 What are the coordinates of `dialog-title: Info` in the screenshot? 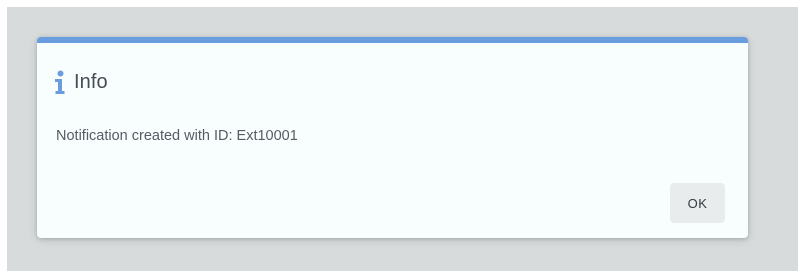 It's located at (91, 81).